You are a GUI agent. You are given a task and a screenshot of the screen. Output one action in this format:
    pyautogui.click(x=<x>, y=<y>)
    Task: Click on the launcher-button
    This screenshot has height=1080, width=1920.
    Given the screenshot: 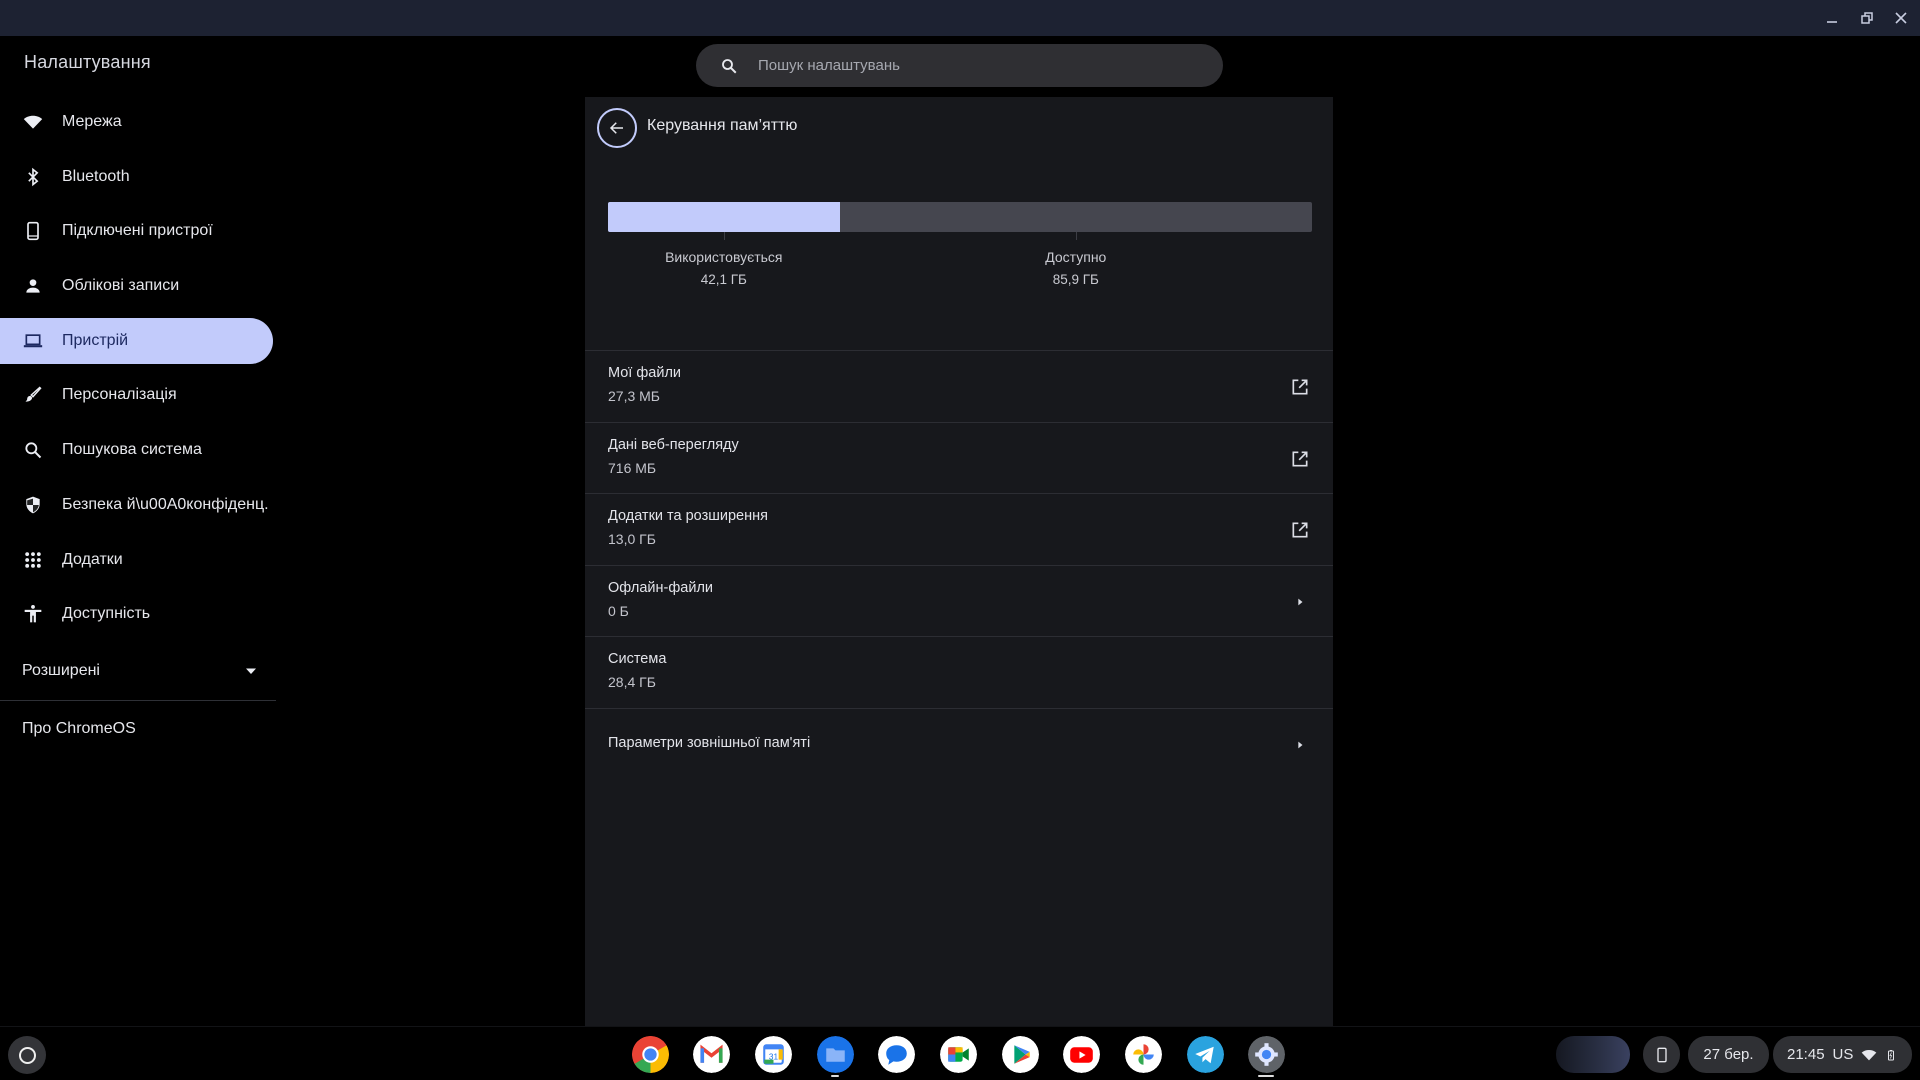 What is the action you would take?
    pyautogui.click(x=27, y=1055)
    